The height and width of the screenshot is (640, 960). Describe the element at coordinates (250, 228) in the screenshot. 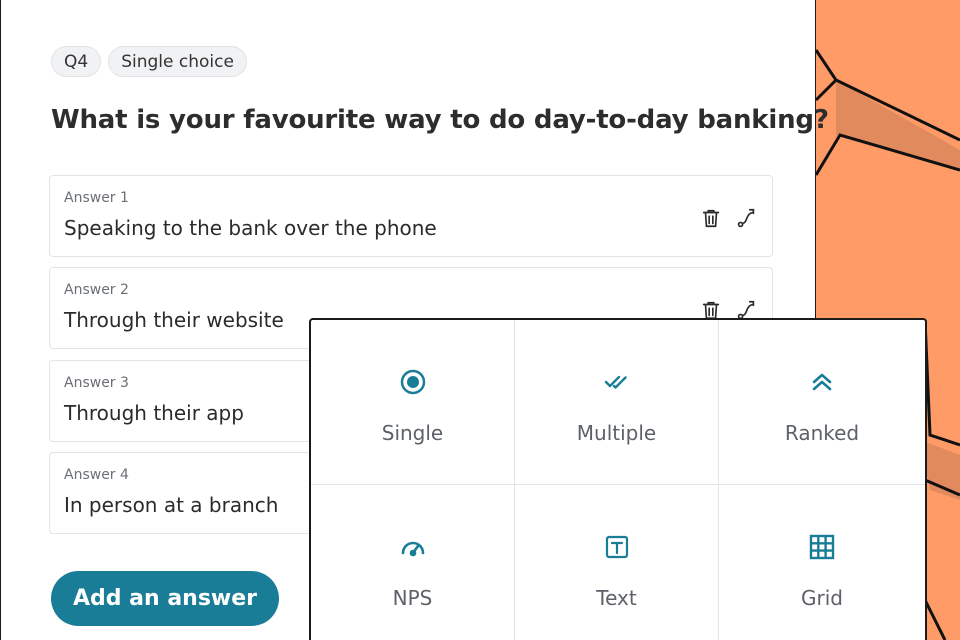

I see `answer-text: Speaking to the bank over the phone` at that location.